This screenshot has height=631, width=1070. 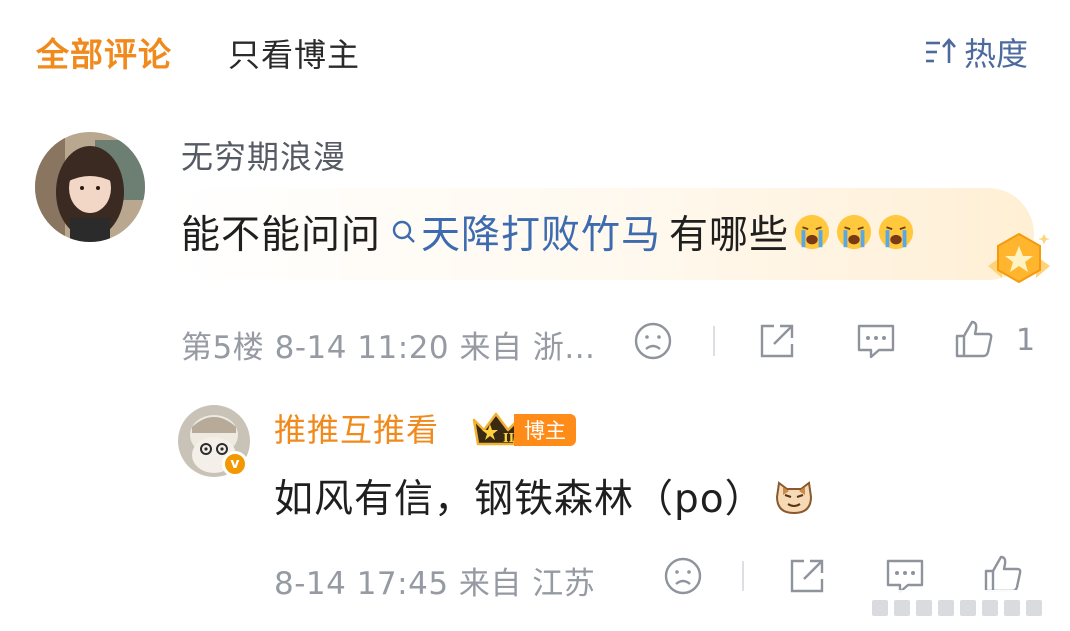 What do you see at coordinates (281, 235) in the screenshot?
I see `comment-text-before: 能不能问问` at bounding box center [281, 235].